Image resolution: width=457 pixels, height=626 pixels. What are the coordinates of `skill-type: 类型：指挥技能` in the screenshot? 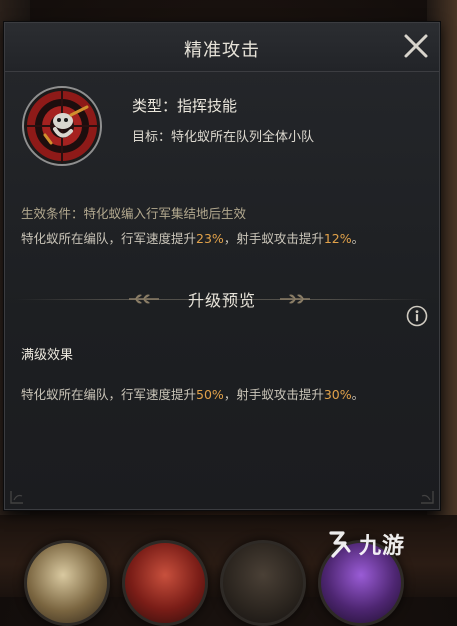 It's located at (185, 106).